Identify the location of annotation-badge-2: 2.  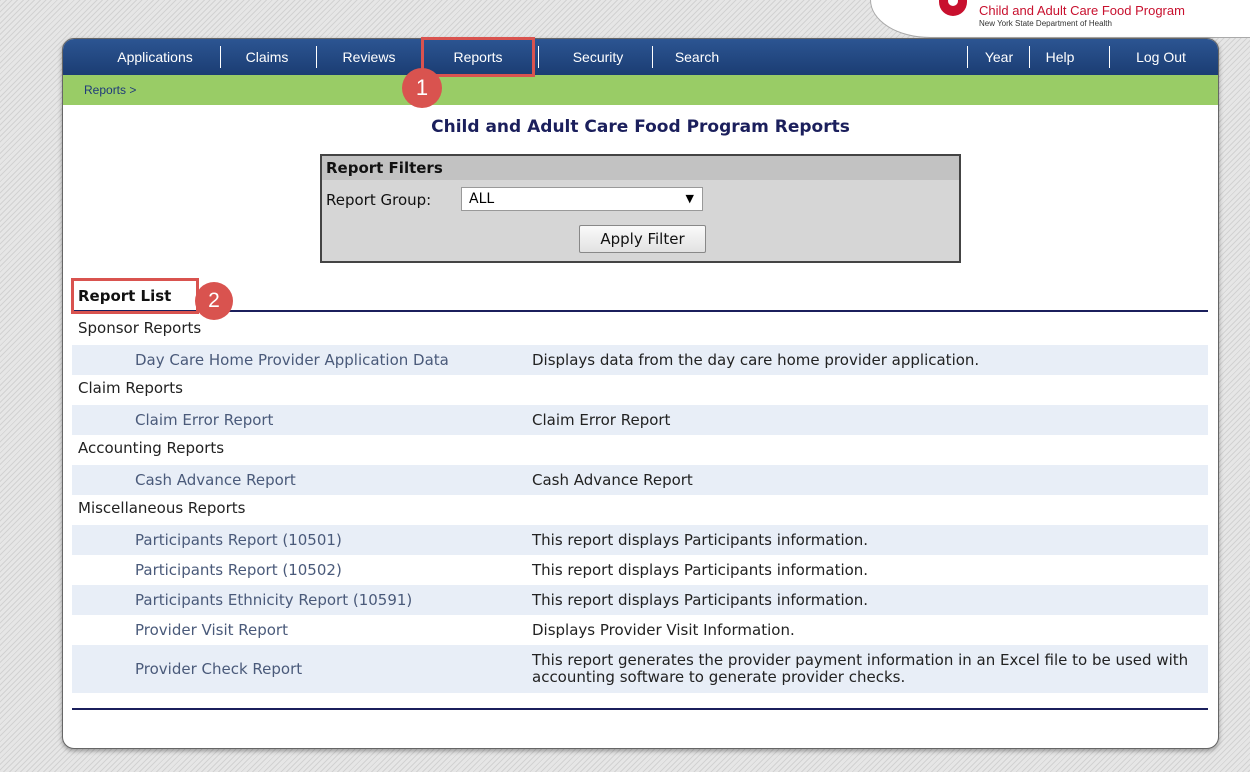
(214, 301).